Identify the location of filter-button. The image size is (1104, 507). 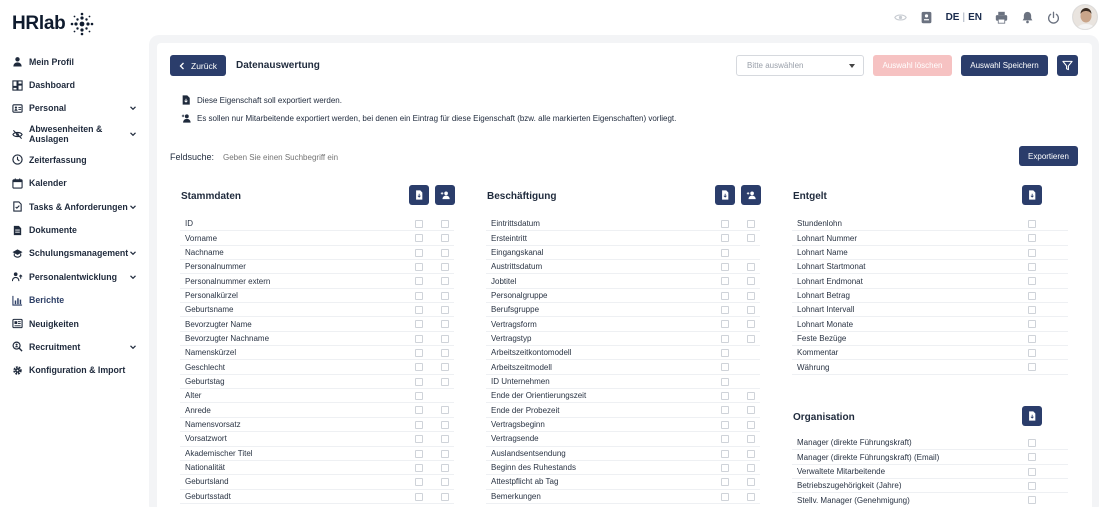
(1067, 65).